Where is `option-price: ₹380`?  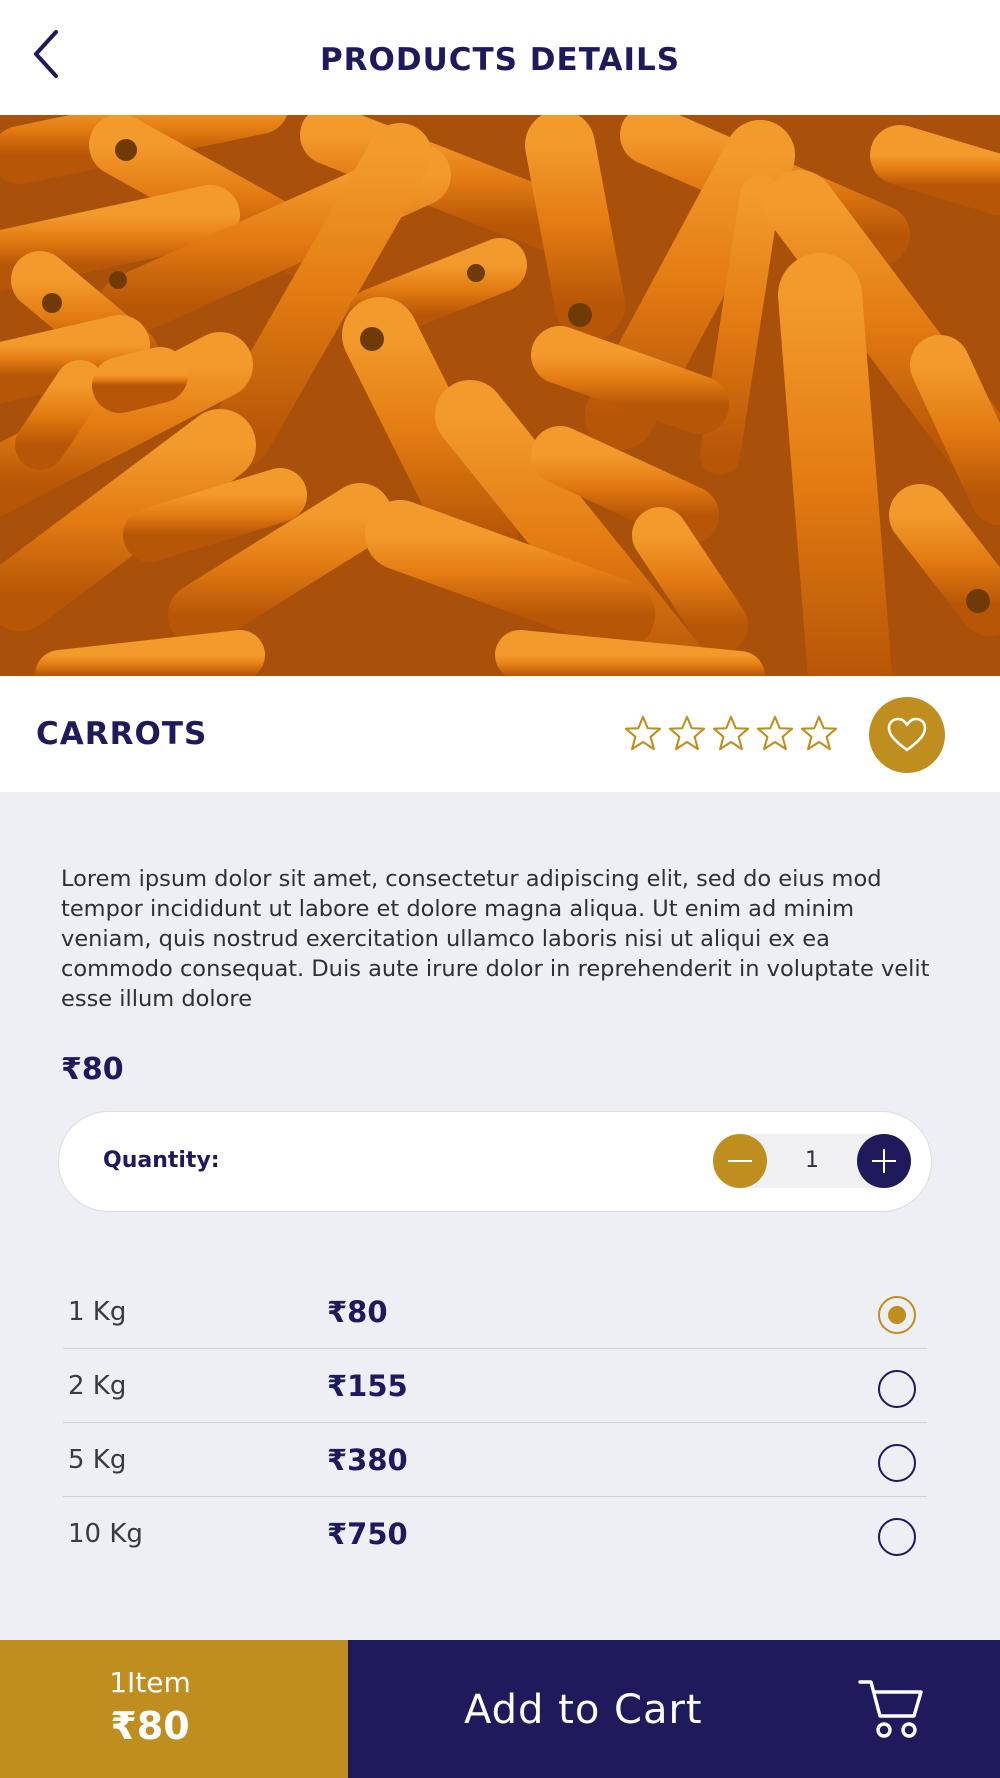 option-price: ₹380 is located at coordinates (367, 1460).